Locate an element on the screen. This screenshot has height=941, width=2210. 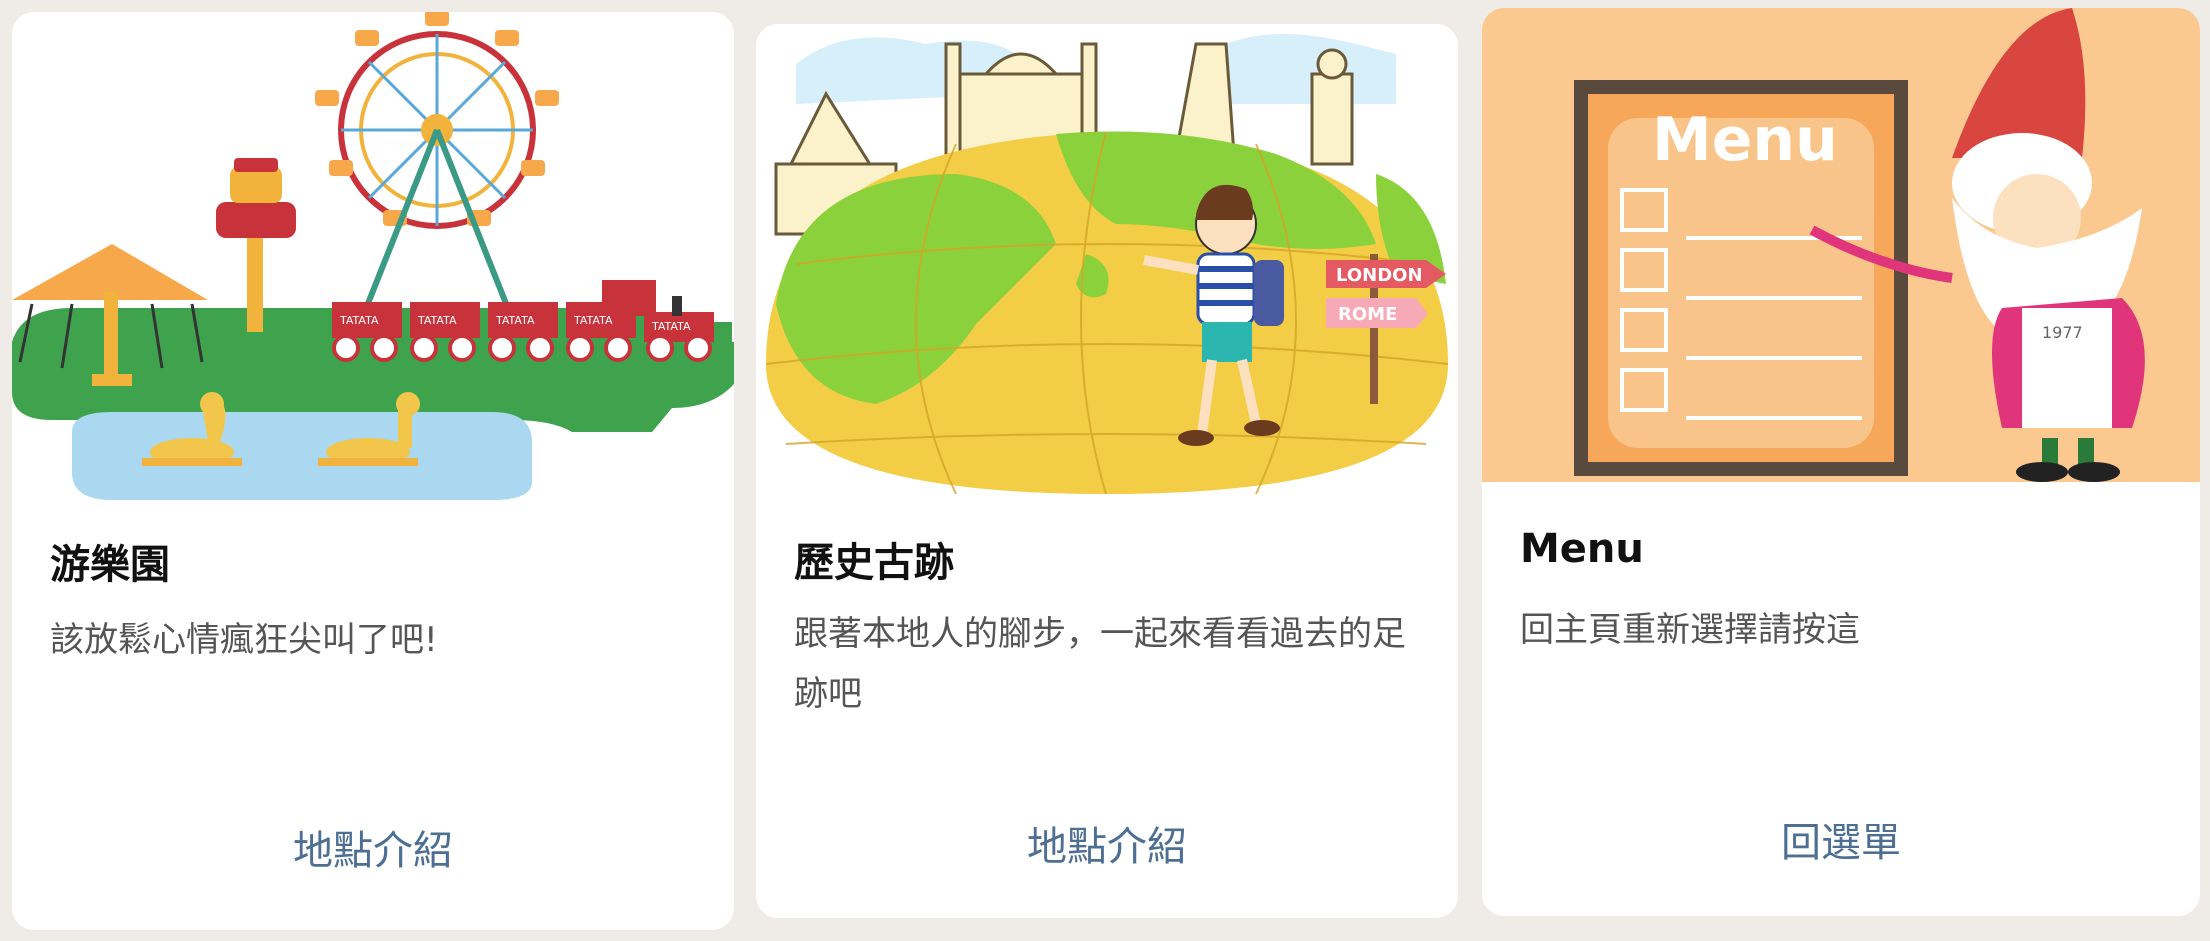
scroll-year-text: 1977 is located at coordinates (2062, 332).